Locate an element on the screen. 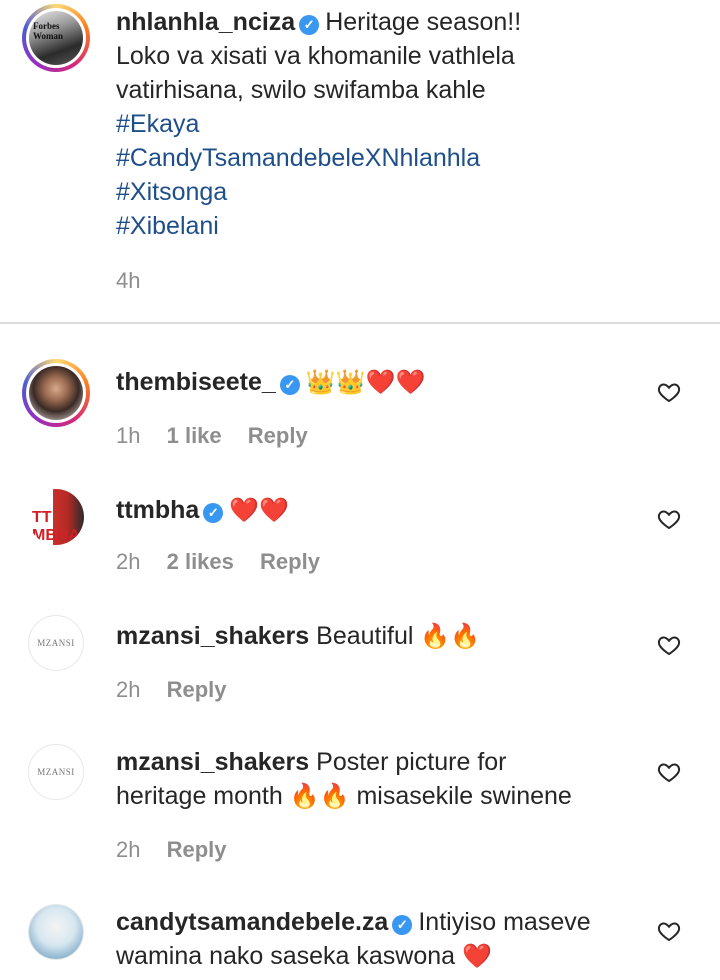 The height and width of the screenshot is (980, 720). caption-line-3: vatirhisana, swilo swifamba kahle is located at coordinates (301, 90).